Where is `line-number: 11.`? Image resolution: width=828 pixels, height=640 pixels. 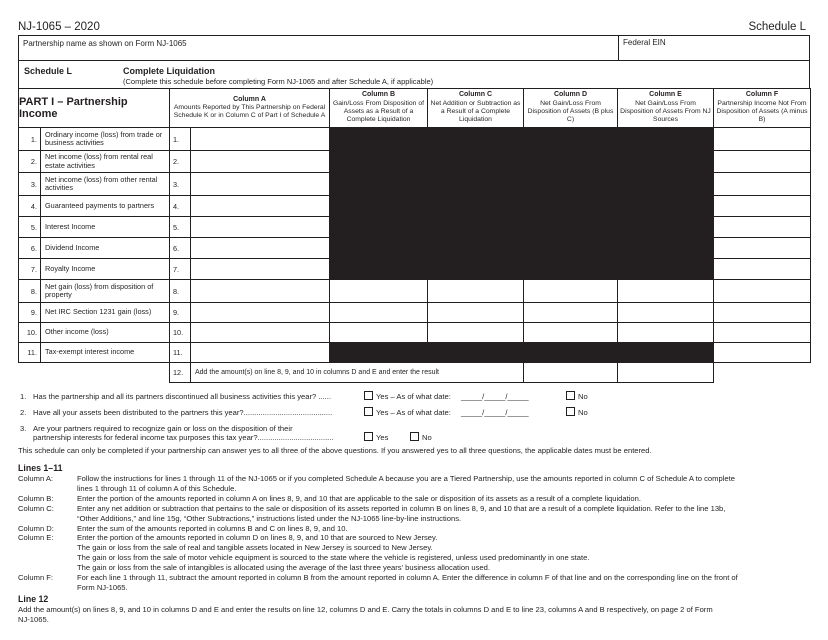
line-number: 11. is located at coordinates (180, 352).